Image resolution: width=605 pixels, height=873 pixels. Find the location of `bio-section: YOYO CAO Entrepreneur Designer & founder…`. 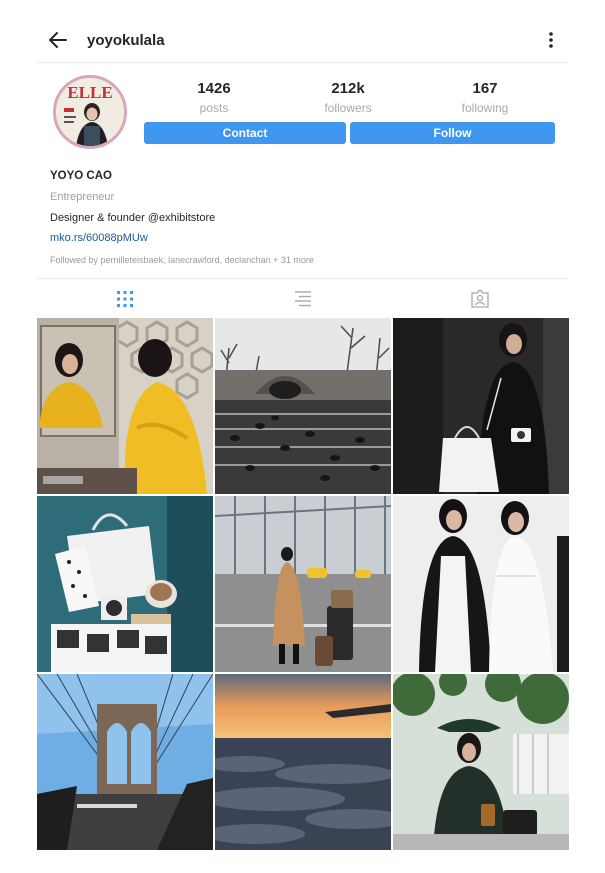

bio-section: YOYO CAO Entrepreneur Designer & founder… is located at coordinates (300, 217).